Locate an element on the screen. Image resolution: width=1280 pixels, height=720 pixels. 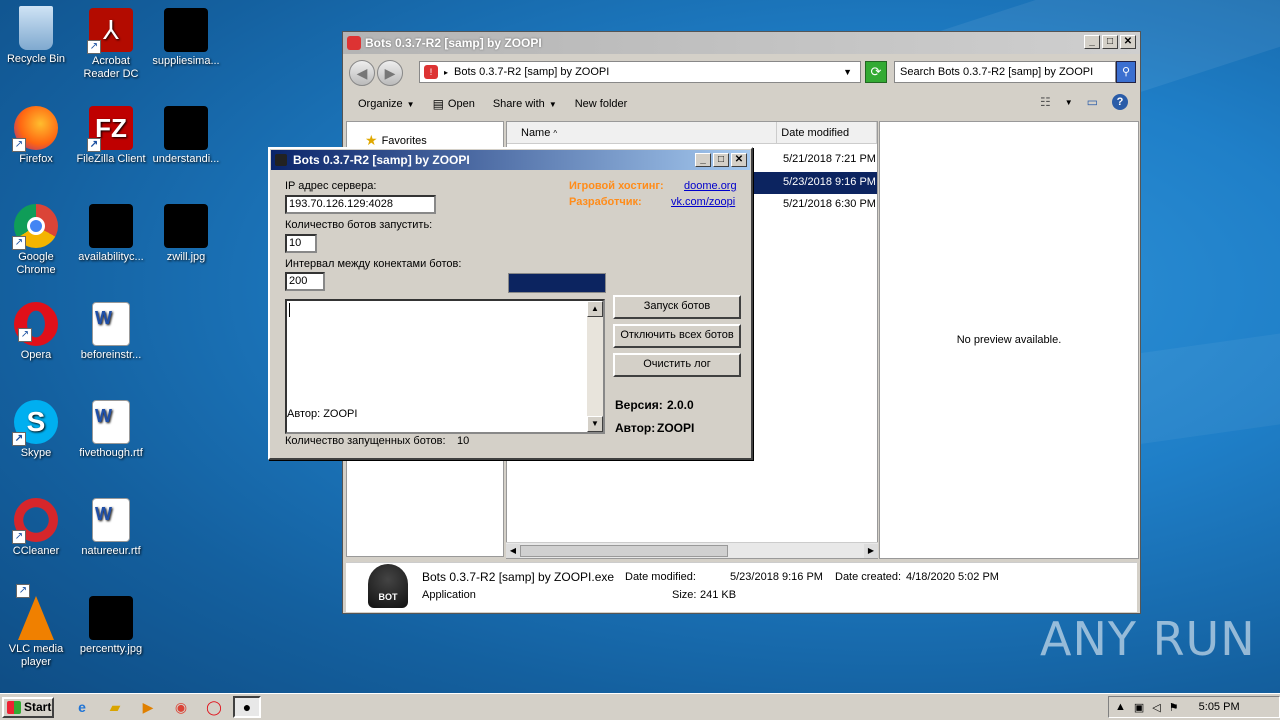
desktop-icon-vlc: ↗ VLC media player is located at coordinates (37, 626).